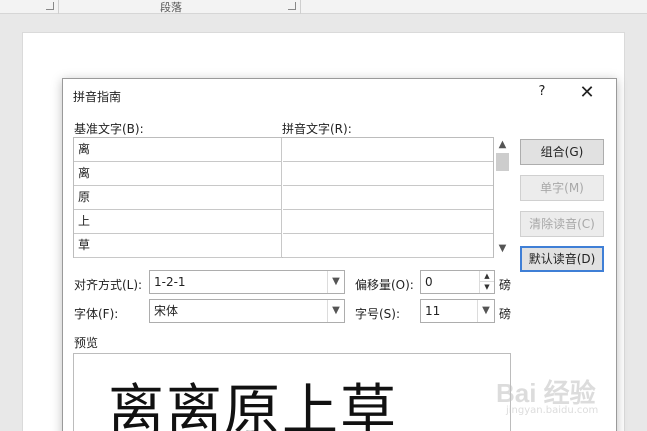  What do you see at coordinates (323, 7) in the screenshot?
I see `ribbon-strip: 段落` at bounding box center [323, 7].